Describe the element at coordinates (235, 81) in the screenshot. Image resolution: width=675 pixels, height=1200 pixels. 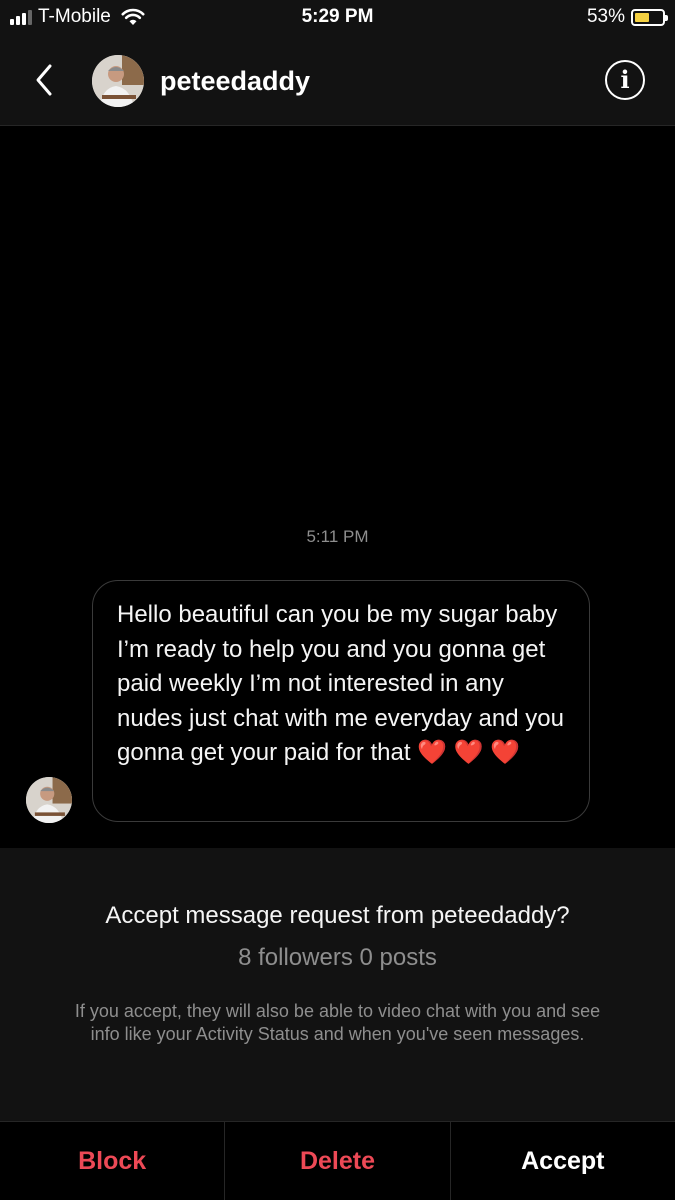
I see `header-username: peteedaddy` at that location.